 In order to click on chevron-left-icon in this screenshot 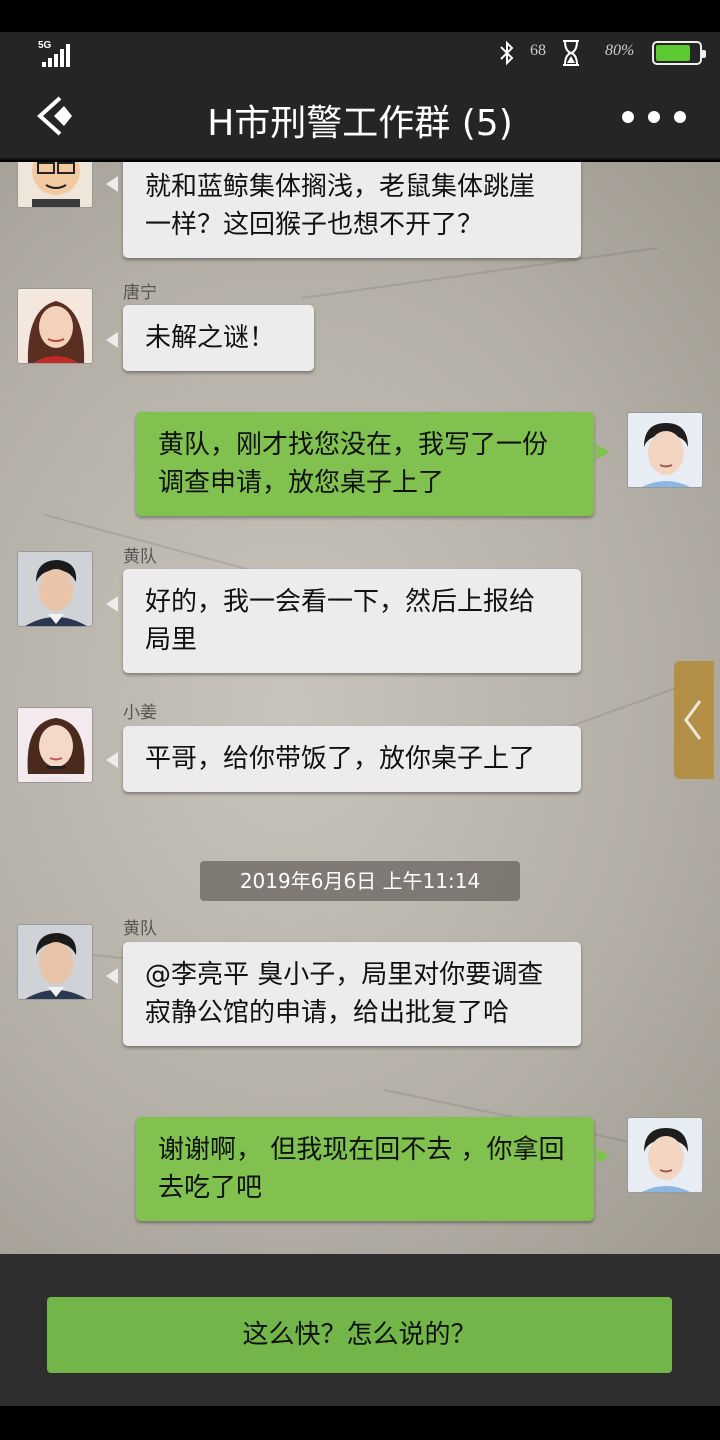, I will do `click(693, 720)`.